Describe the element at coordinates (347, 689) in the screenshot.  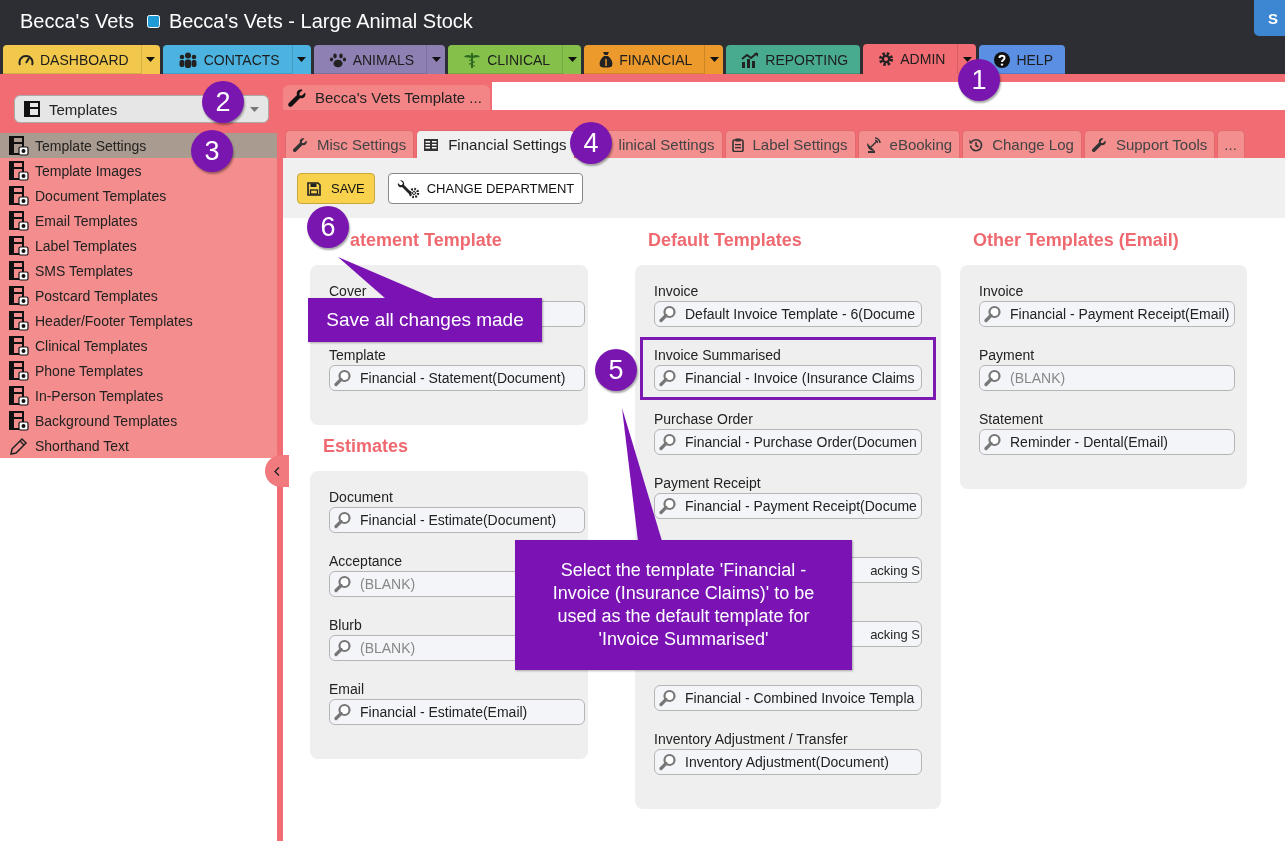
I see `field-label: Email` at that location.